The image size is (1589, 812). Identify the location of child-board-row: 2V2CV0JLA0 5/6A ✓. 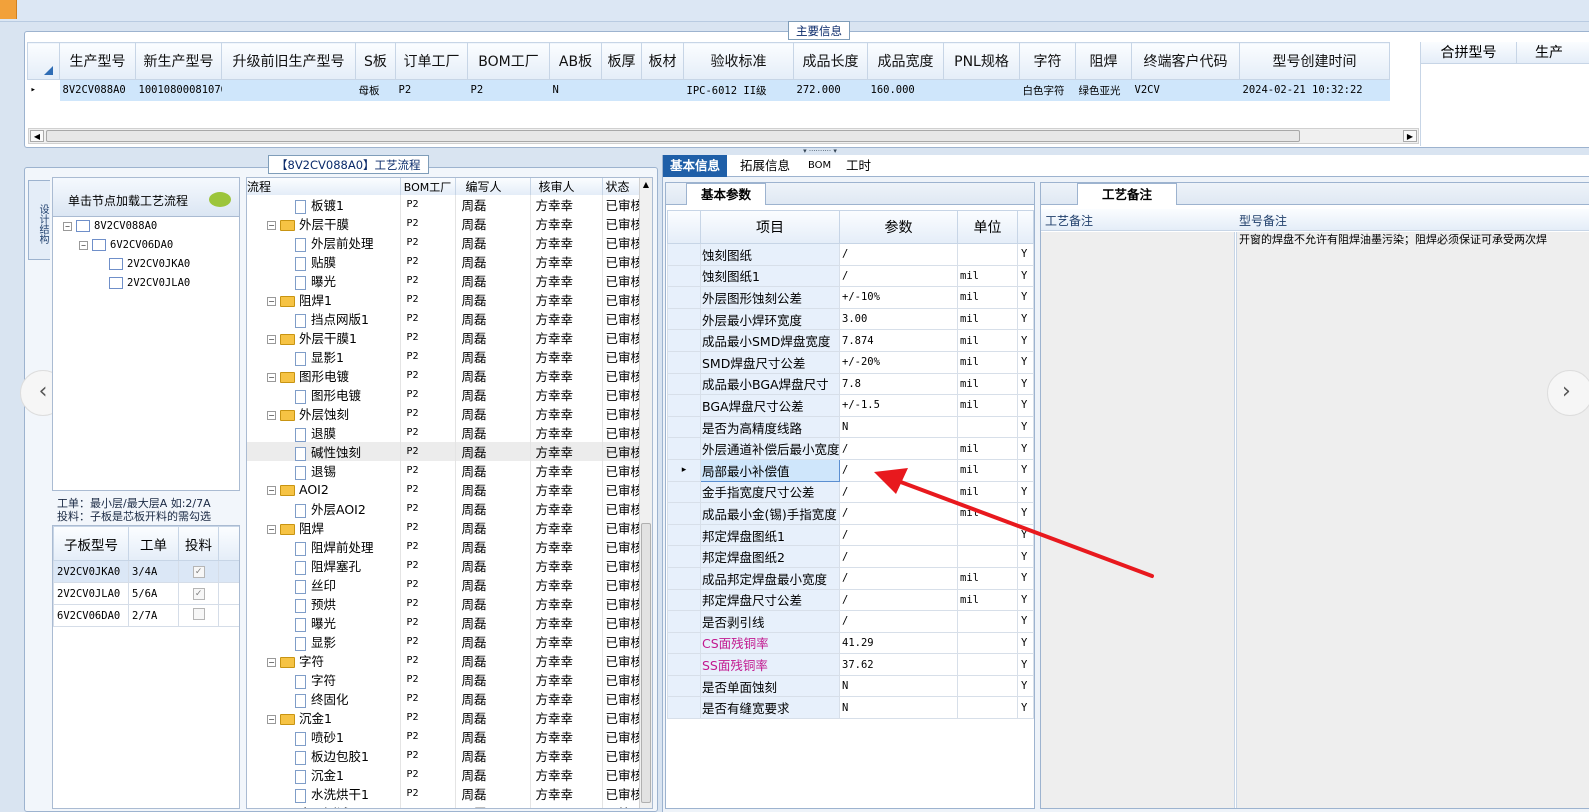
(146, 593).